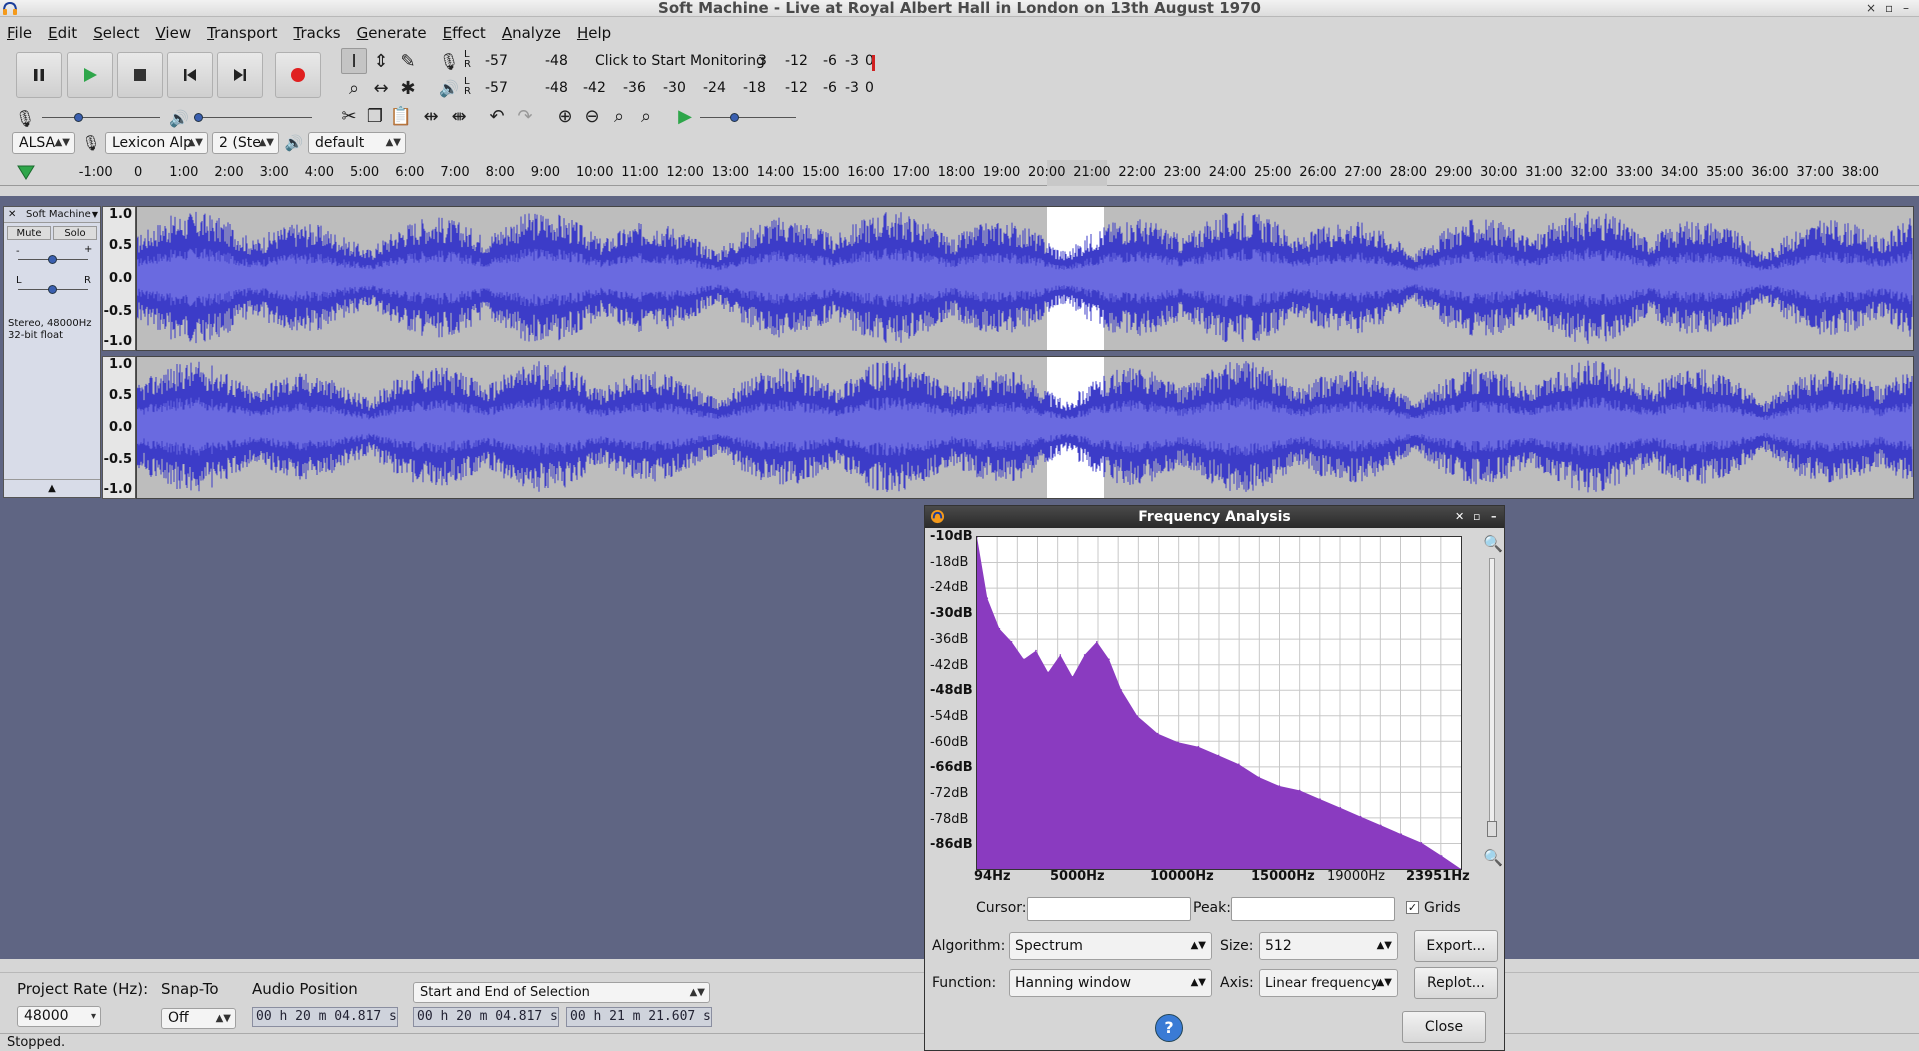  Describe the element at coordinates (298, 75) in the screenshot. I see `record-button` at that location.